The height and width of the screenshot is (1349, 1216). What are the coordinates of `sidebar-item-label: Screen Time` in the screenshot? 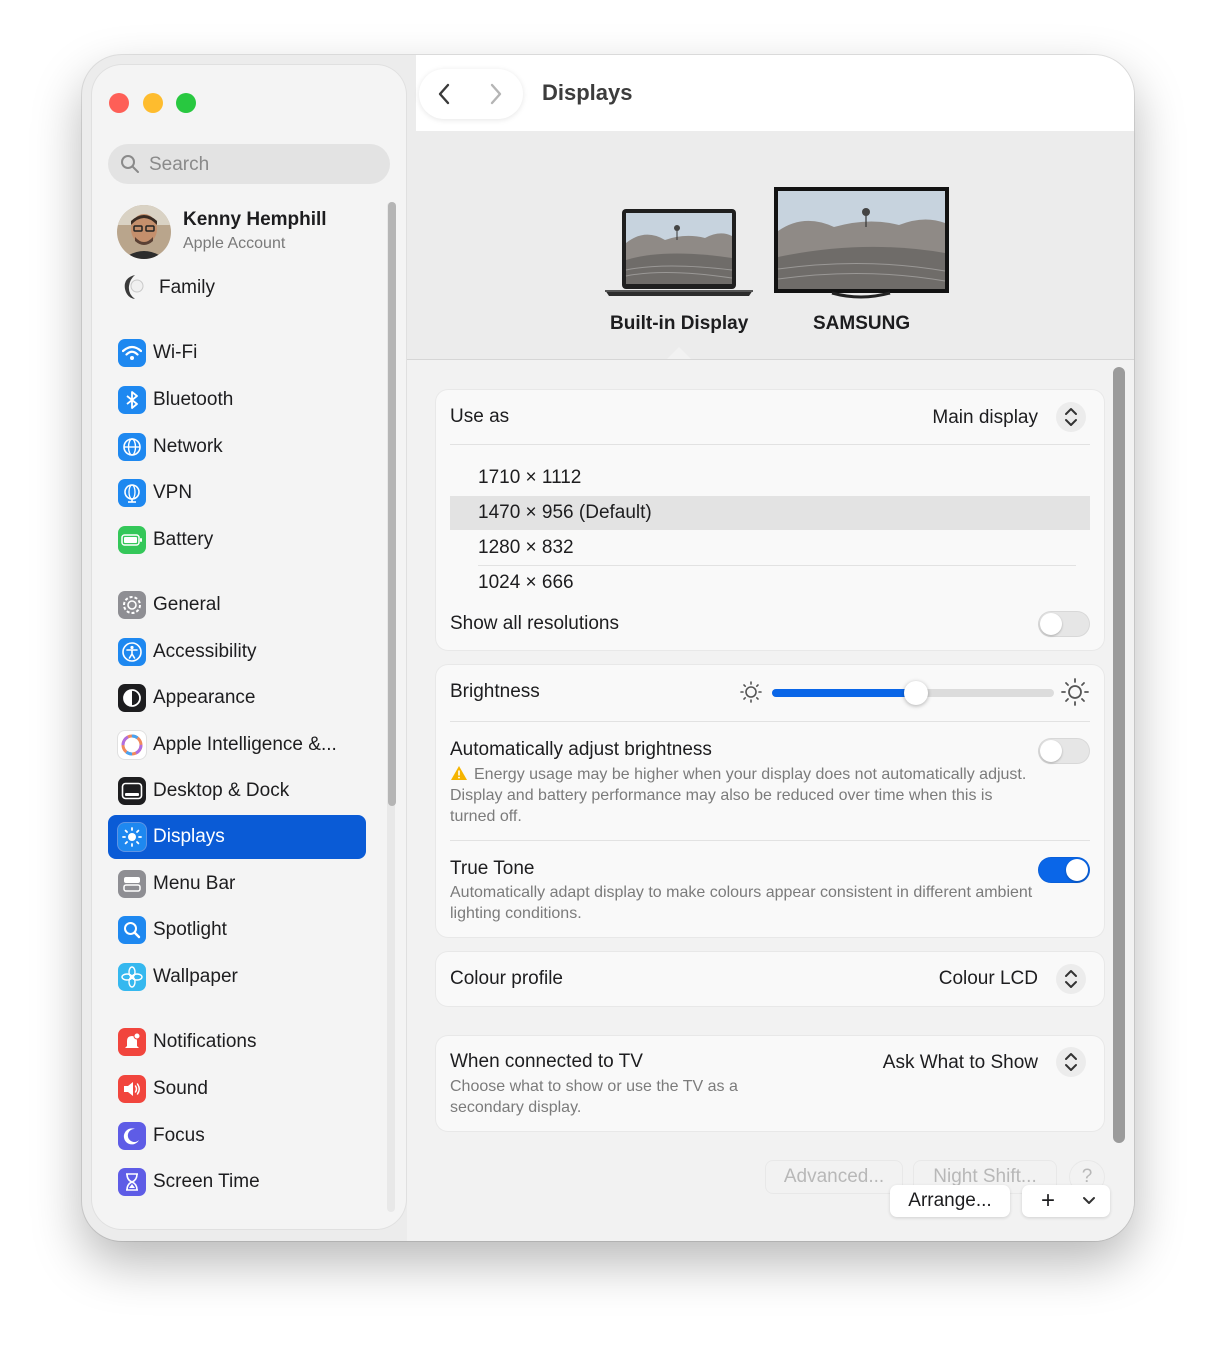 It's located at (206, 1181).